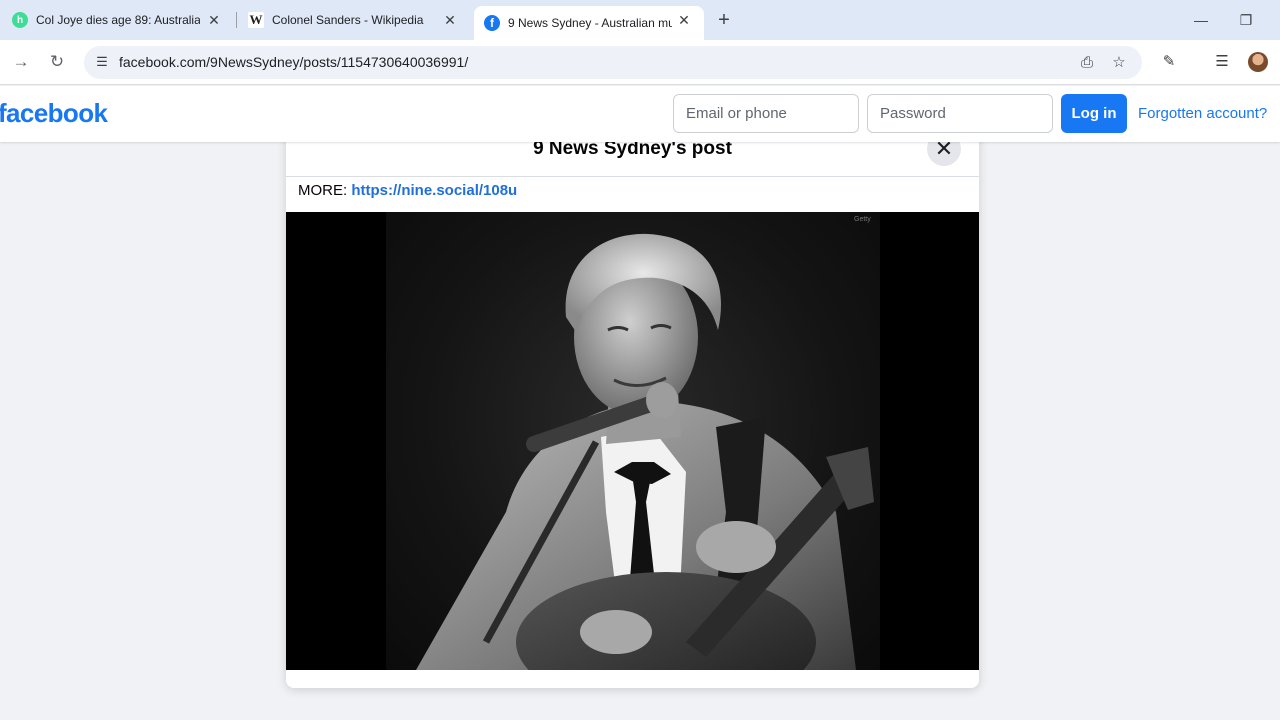 Image resolution: width=1280 pixels, height=720 pixels. Describe the element at coordinates (1202, 113) in the screenshot. I see `forgotten-account-link: Forgotten account?` at that location.